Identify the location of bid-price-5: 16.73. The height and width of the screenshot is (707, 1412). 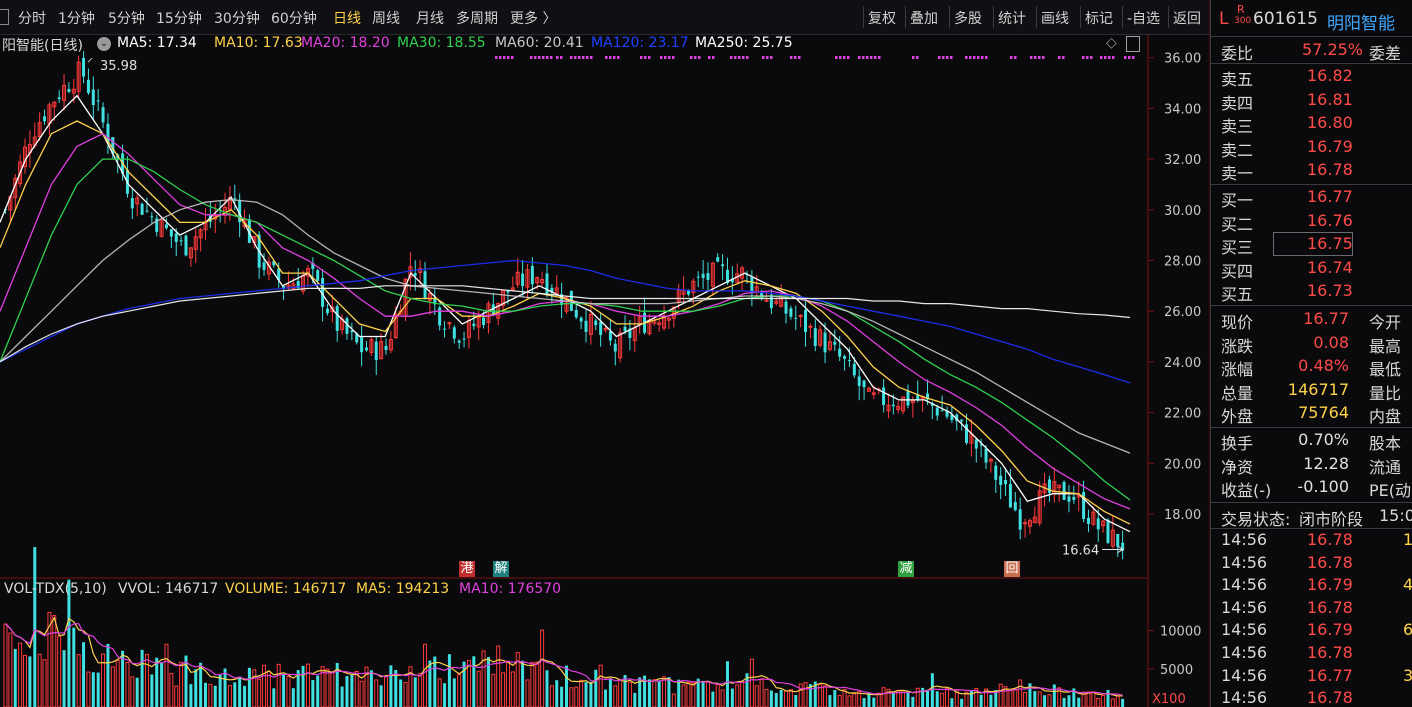
(1330, 290).